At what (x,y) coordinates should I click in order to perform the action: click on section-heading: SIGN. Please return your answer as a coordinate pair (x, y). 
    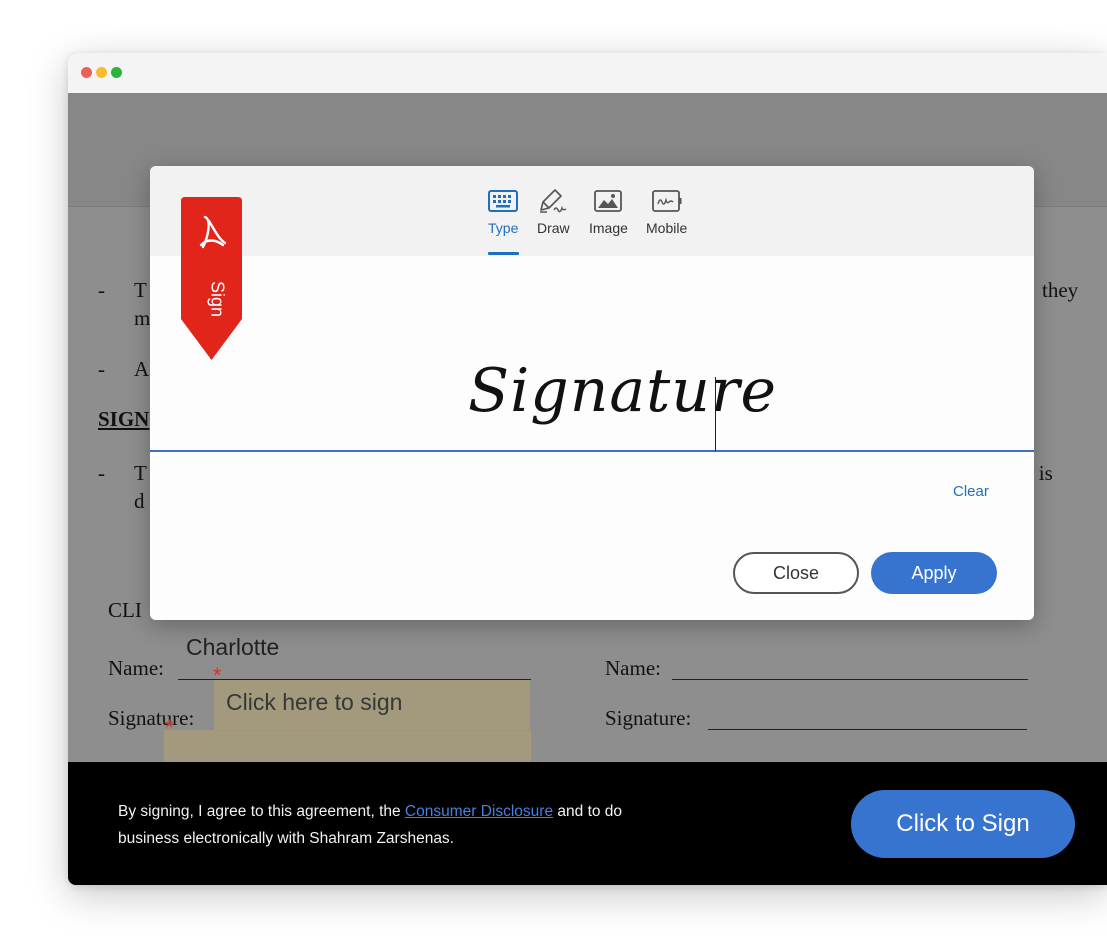
    Looking at the image, I should click on (124, 419).